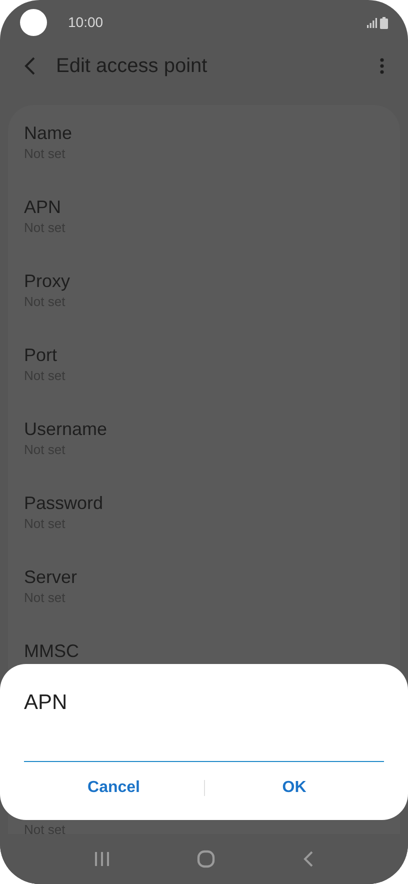 This screenshot has width=408, height=884. Describe the element at coordinates (132, 66) in the screenshot. I see `page-title: Edit access point` at that location.